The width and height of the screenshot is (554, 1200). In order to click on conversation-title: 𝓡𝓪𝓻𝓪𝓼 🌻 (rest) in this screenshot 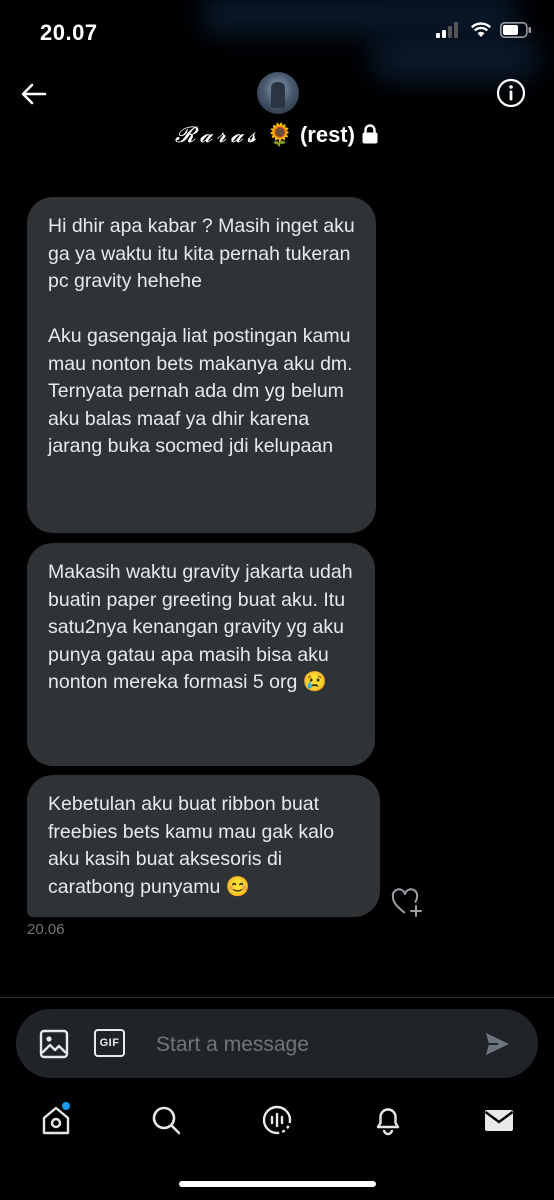, I will do `click(277, 135)`.